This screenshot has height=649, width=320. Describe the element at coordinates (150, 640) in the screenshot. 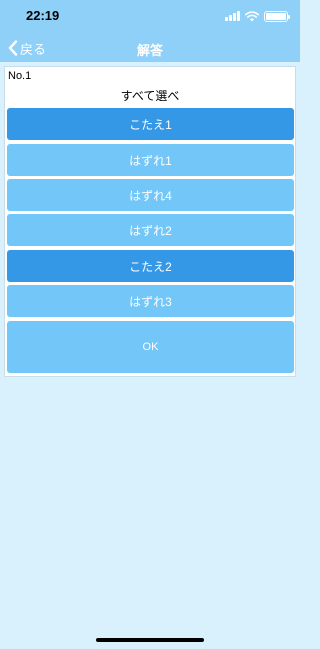

I see `home-indicator` at that location.